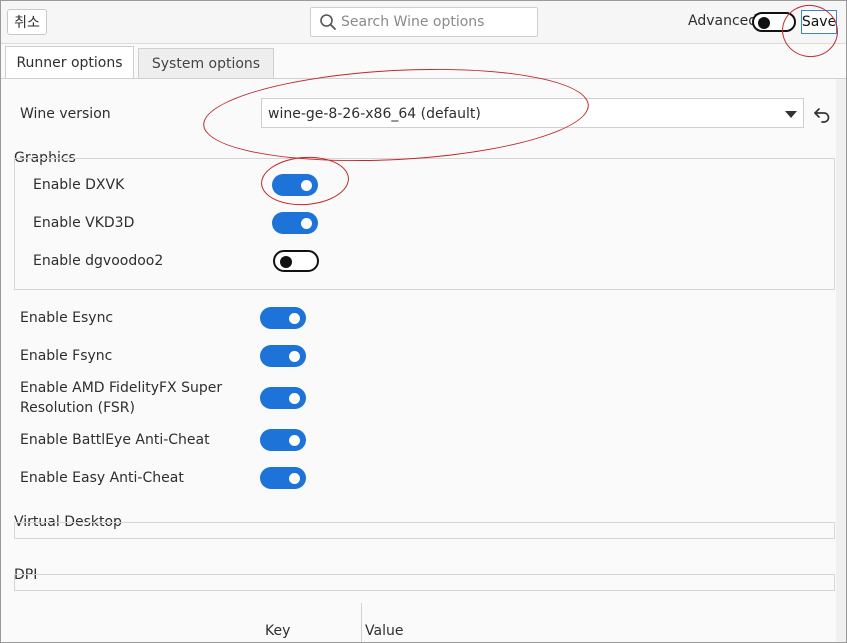  I want to click on advanced-toggle, so click(774, 22).